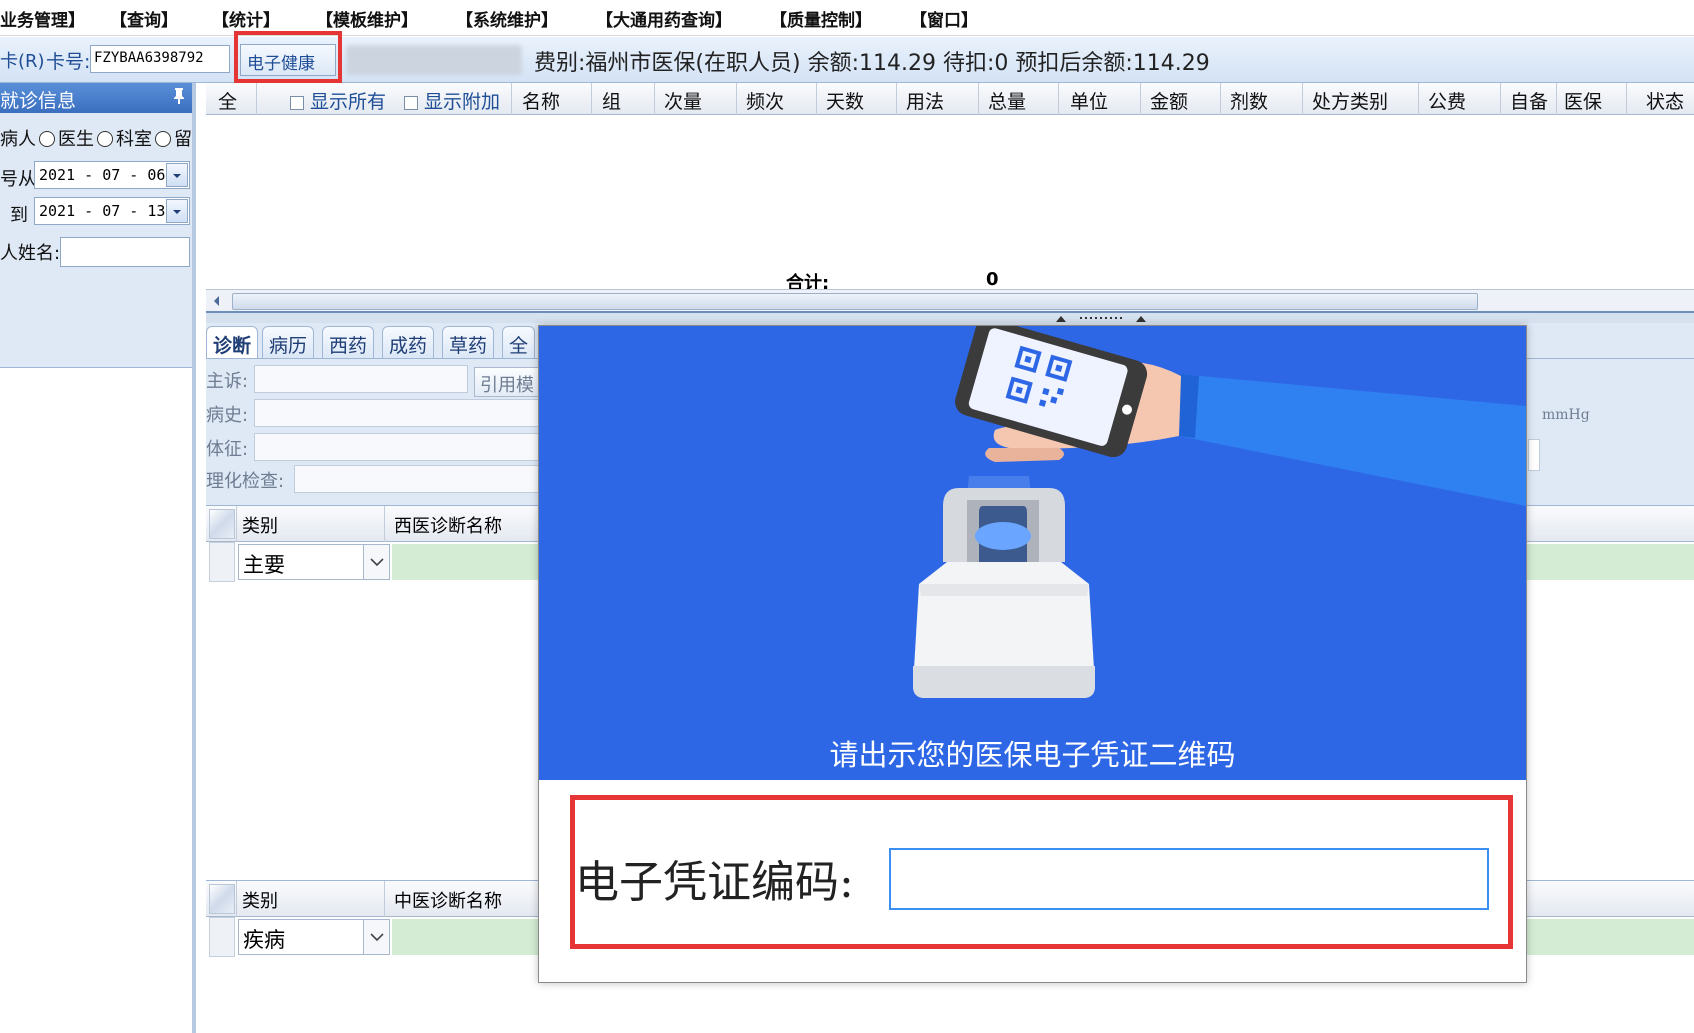 The height and width of the screenshot is (1033, 1694). What do you see at coordinates (507, 18) in the screenshot?
I see `menu-system: 【系统维护】` at bounding box center [507, 18].